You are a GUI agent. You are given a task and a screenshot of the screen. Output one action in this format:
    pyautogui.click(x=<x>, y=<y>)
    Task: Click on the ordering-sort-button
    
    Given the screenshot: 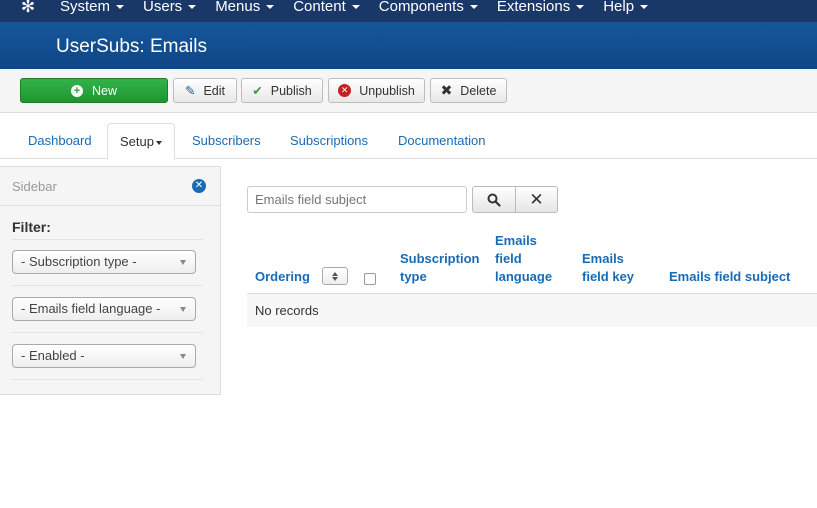 What is the action you would take?
    pyautogui.click(x=335, y=276)
    